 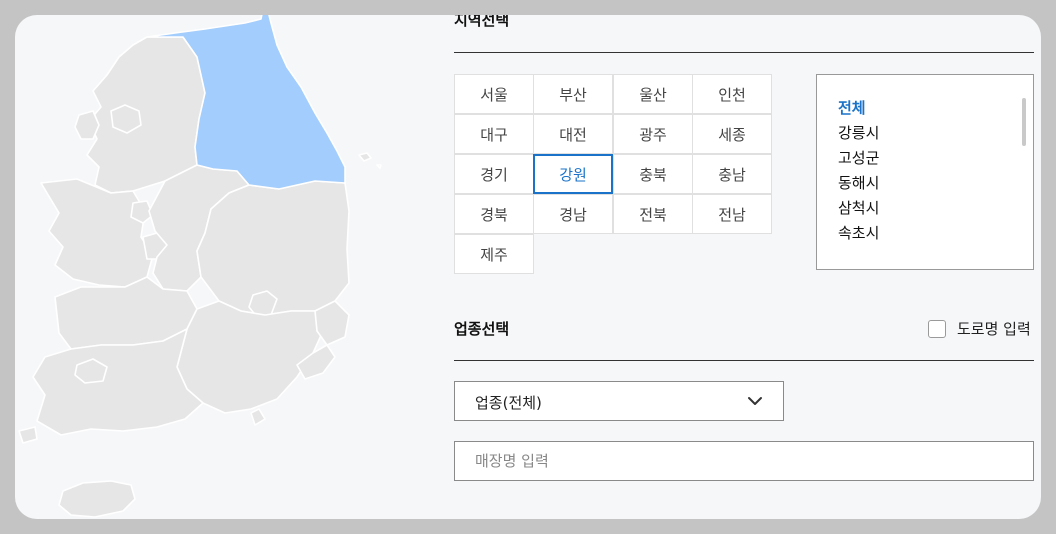 I want to click on region-button-chungnam: 충남, so click(x=732, y=174).